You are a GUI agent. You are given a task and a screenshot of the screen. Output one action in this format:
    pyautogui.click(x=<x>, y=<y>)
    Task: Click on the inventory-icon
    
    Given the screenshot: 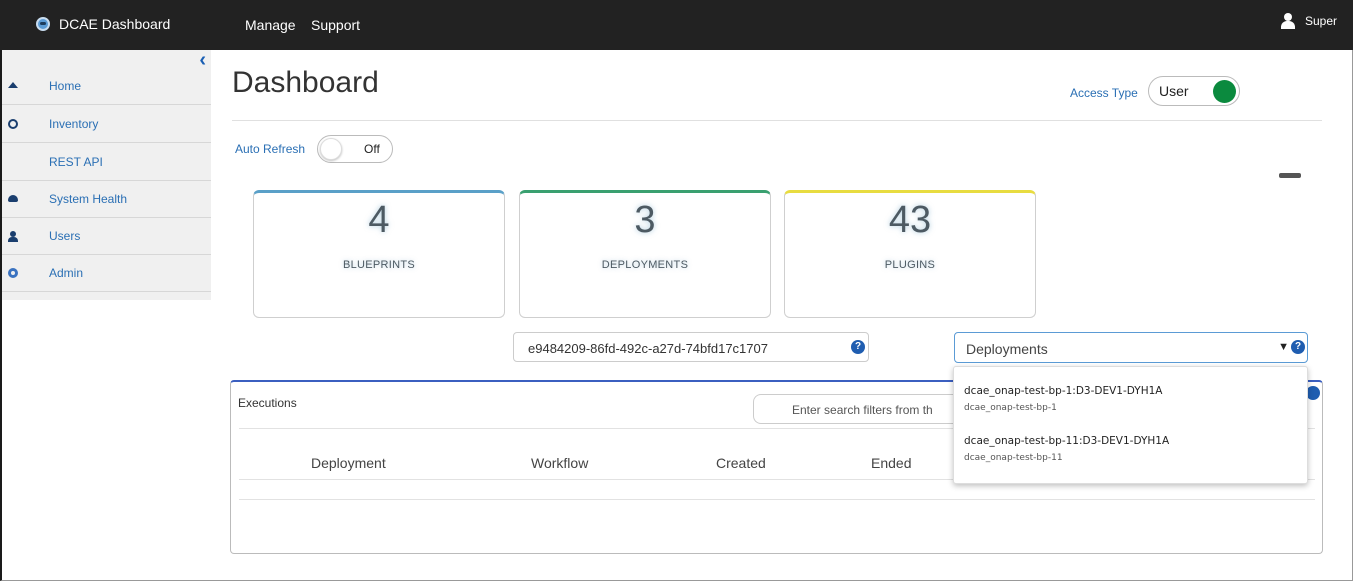 What is the action you would take?
    pyautogui.click(x=13, y=124)
    